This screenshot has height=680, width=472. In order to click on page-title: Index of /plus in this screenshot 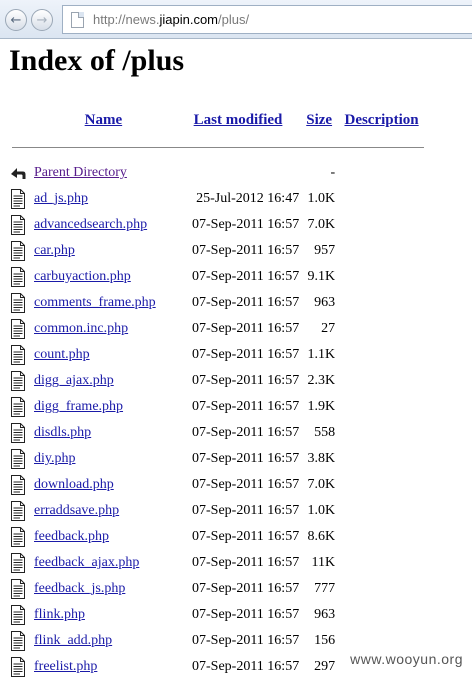, I will do `click(97, 60)`.